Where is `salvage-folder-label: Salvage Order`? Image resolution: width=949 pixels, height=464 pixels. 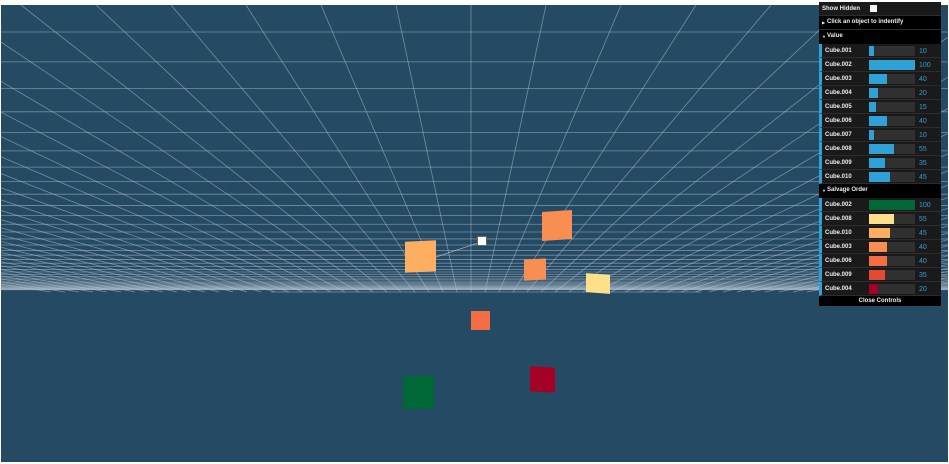
salvage-folder-label: Salvage Order is located at coordinates (847, 190).